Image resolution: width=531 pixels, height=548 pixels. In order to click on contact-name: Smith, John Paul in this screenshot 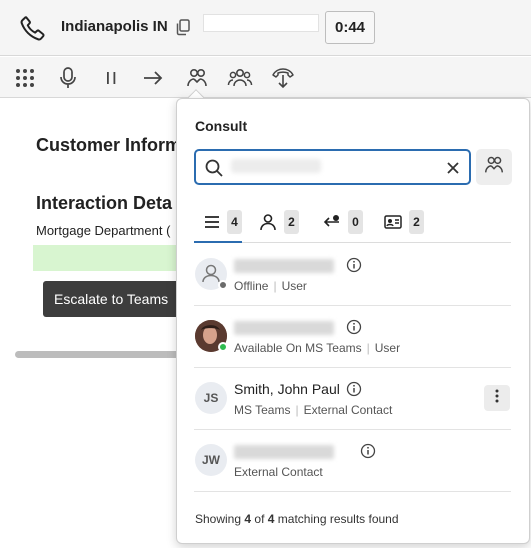, I will do `click(287, 389)`.